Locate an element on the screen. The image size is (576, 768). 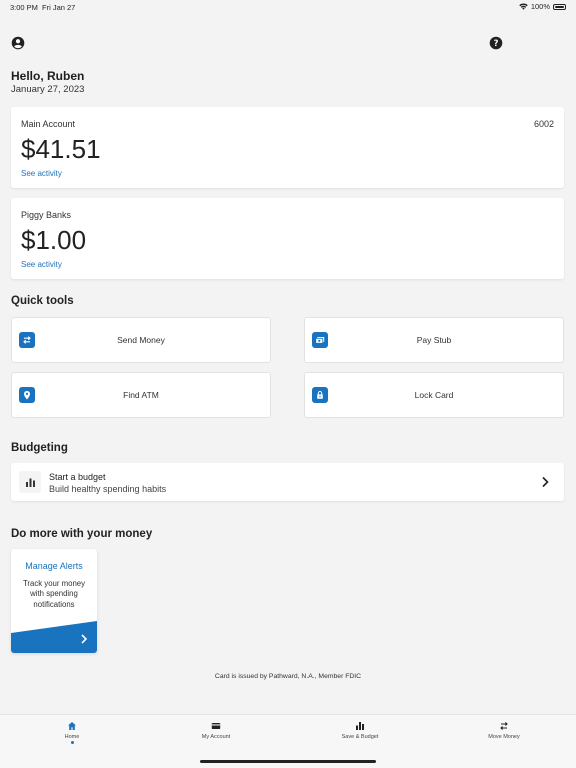
quick-tools-heading: Quick tools is located at coordinates (42, 301).